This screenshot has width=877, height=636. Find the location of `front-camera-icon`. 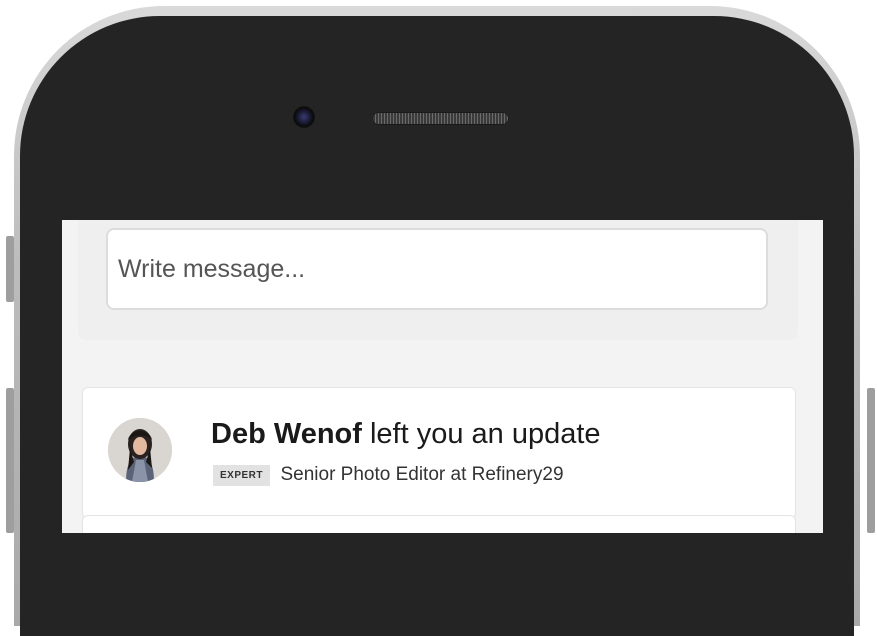

front-camera-icon is located at coordinates (304, 117).